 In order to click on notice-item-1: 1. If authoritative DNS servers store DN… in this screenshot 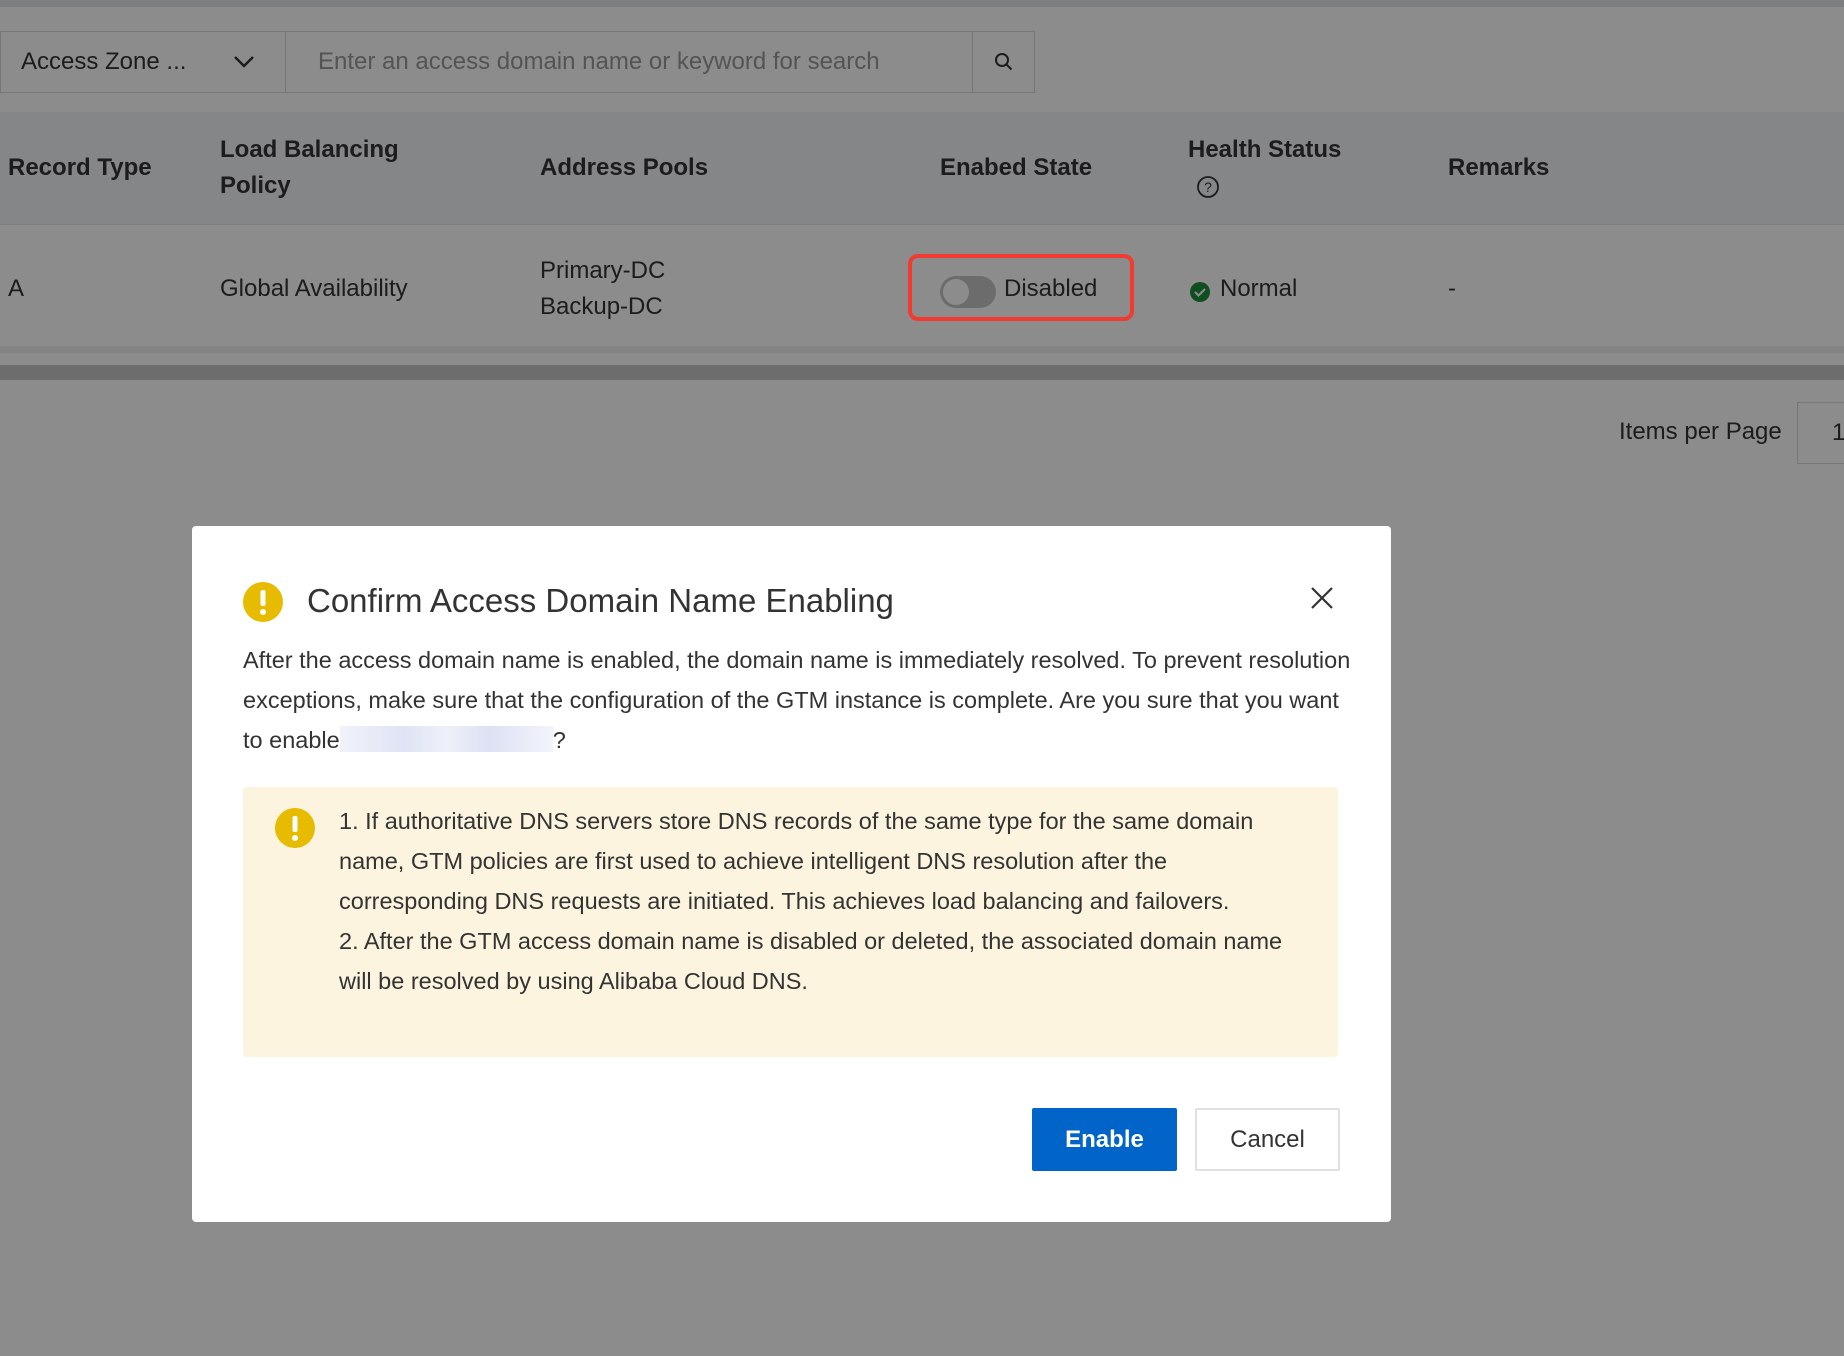, I will do `click(796, 861)`.